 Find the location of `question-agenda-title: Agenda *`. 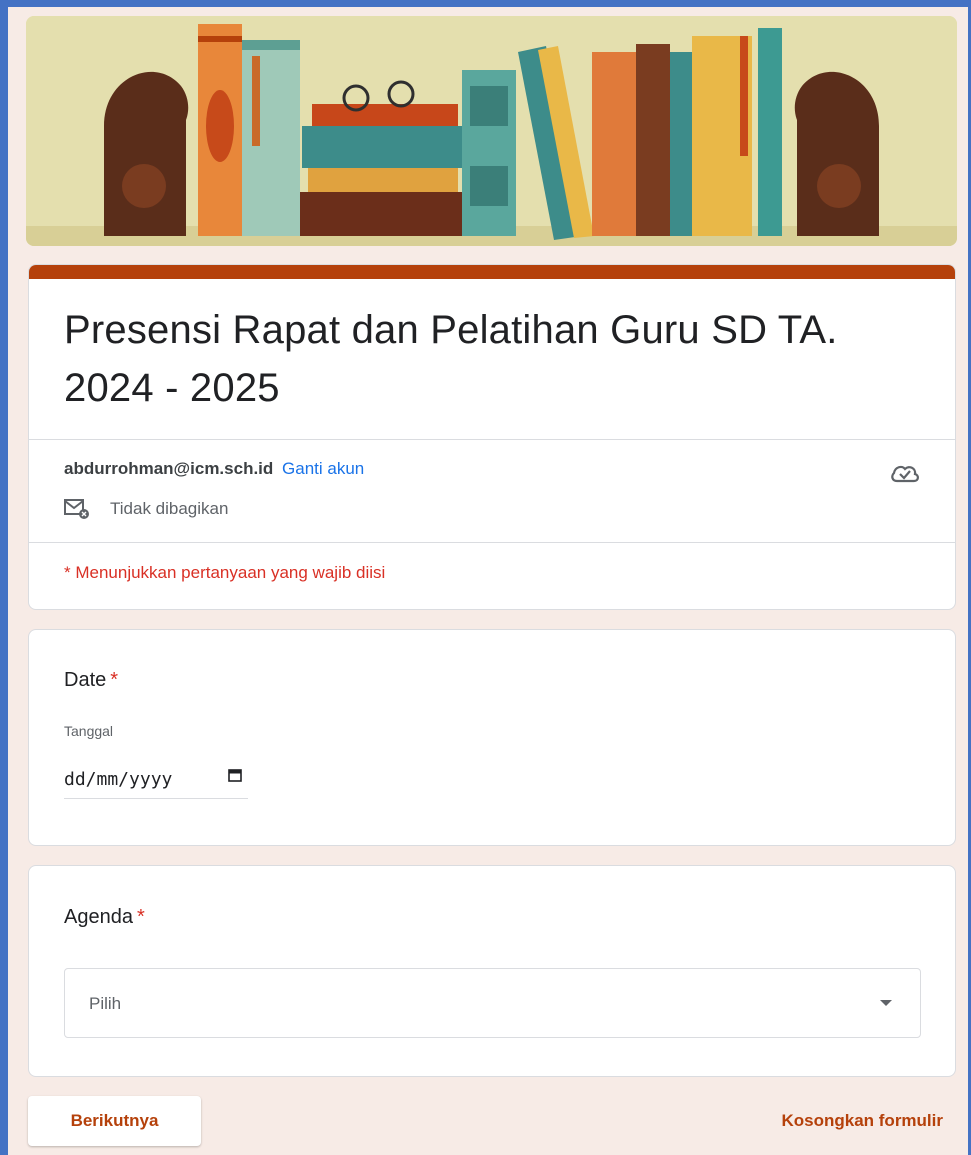

question-agenda-title: Agenda * is located at coordinates (104, 917).